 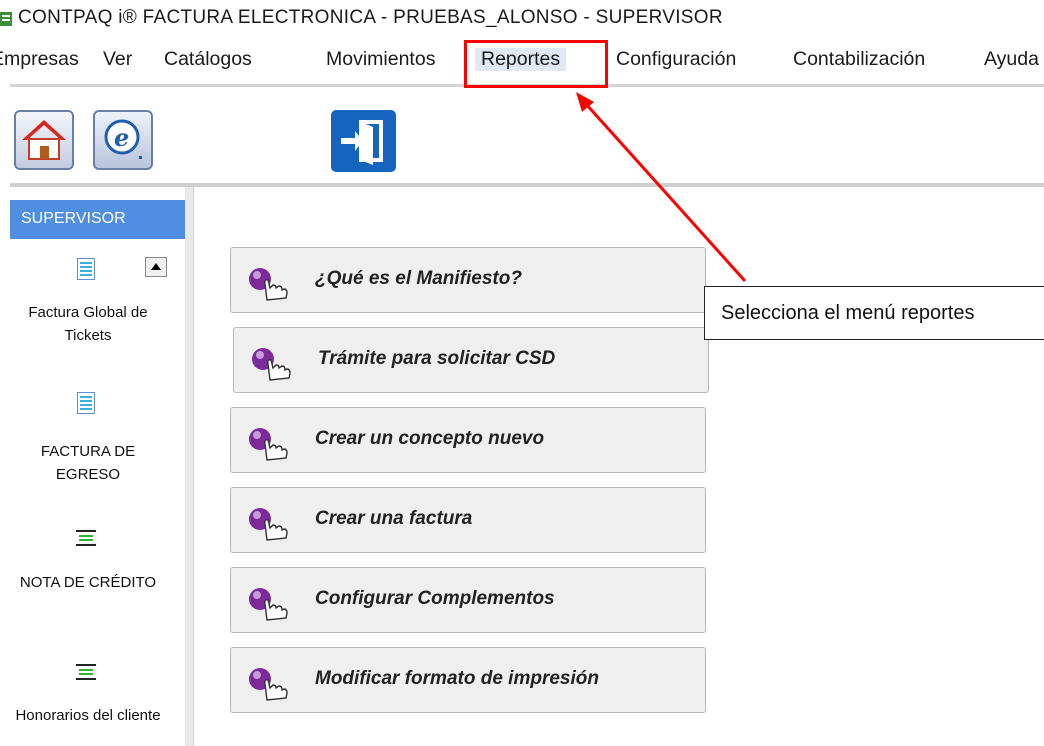 I want to click on annotation-arrow, so click(x=661, y=187).